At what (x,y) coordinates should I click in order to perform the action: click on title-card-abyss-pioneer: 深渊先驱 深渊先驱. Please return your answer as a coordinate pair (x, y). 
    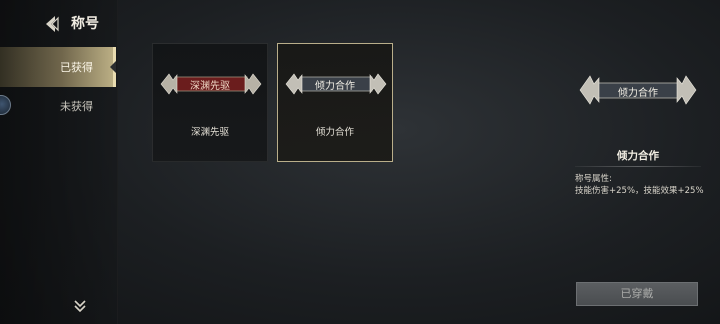
    Looking at the image, I should click on (210, 102).